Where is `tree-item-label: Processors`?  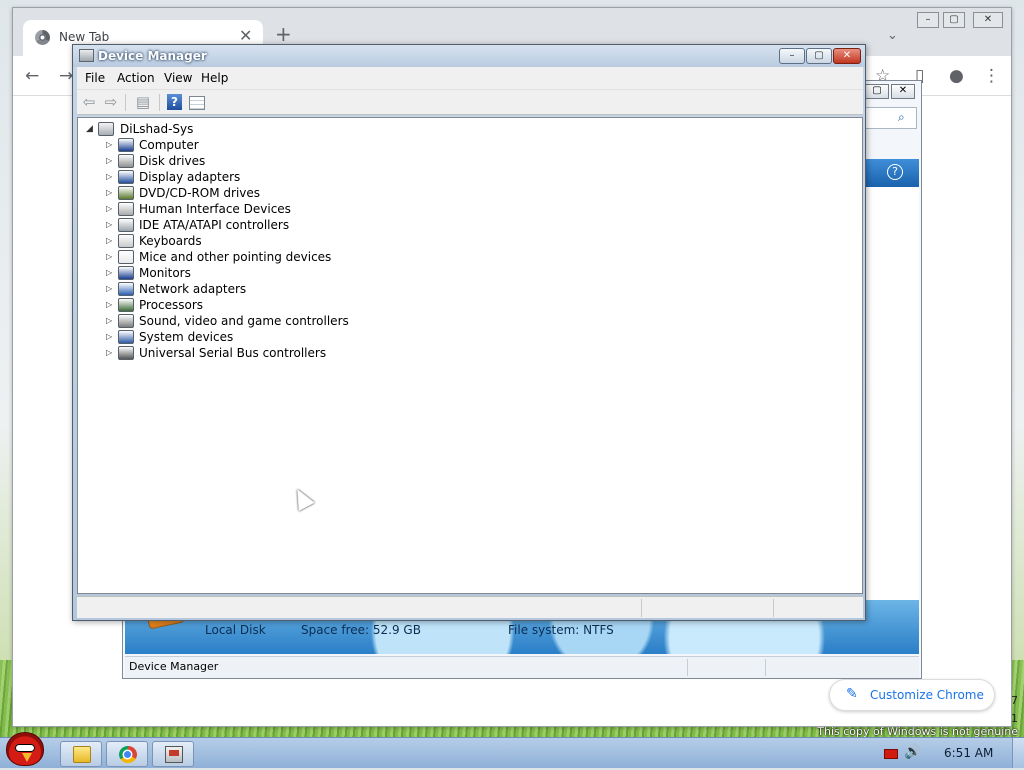 tree-item-label: Processors is located at coordinates (171, 305).